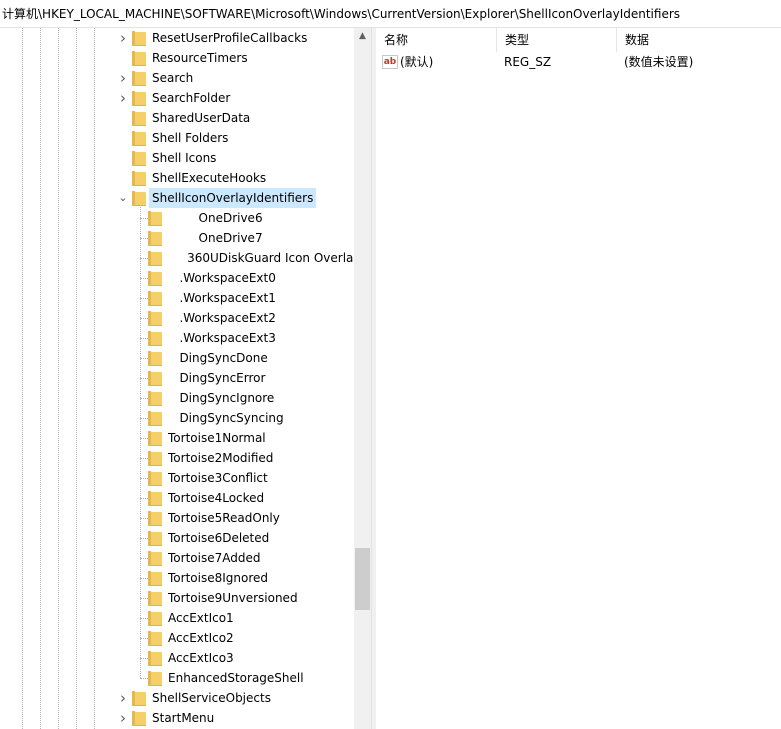 Image resolution: width=781 pixels, height=729 pixels. Describe the element at coordinates (177, 478) in the screenshot. I see `tree-item: Tortoise3Conflict` at that location.